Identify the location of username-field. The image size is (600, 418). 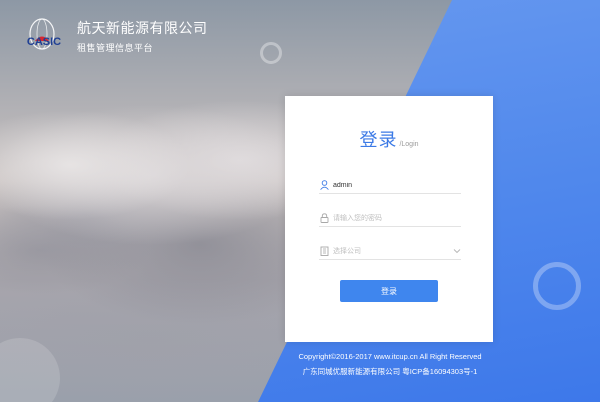
(390, 185).